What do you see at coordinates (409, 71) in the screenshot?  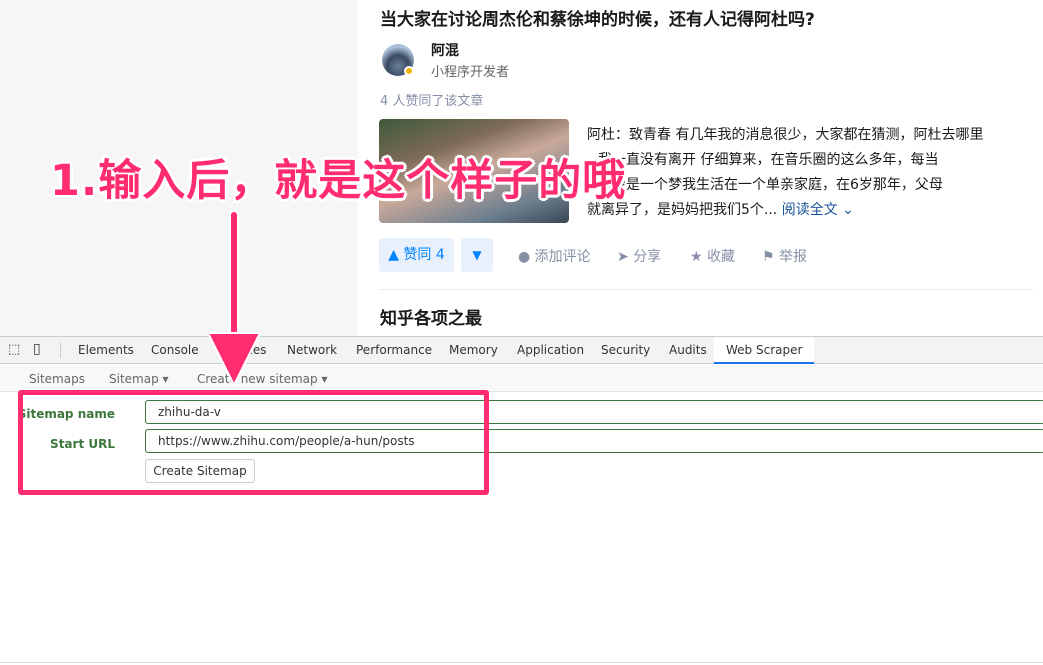 I see `verified-badge-icon` at bounding box center [409, 71].